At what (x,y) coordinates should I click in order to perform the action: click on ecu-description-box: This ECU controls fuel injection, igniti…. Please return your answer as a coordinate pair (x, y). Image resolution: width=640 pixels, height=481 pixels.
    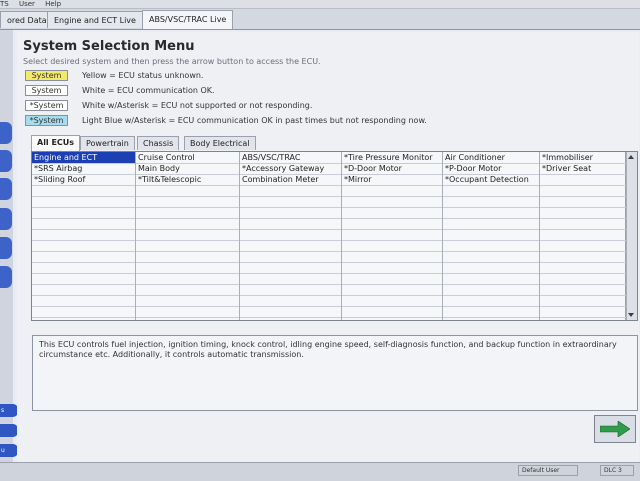
    Looking at the image, I should click on (335, 373).